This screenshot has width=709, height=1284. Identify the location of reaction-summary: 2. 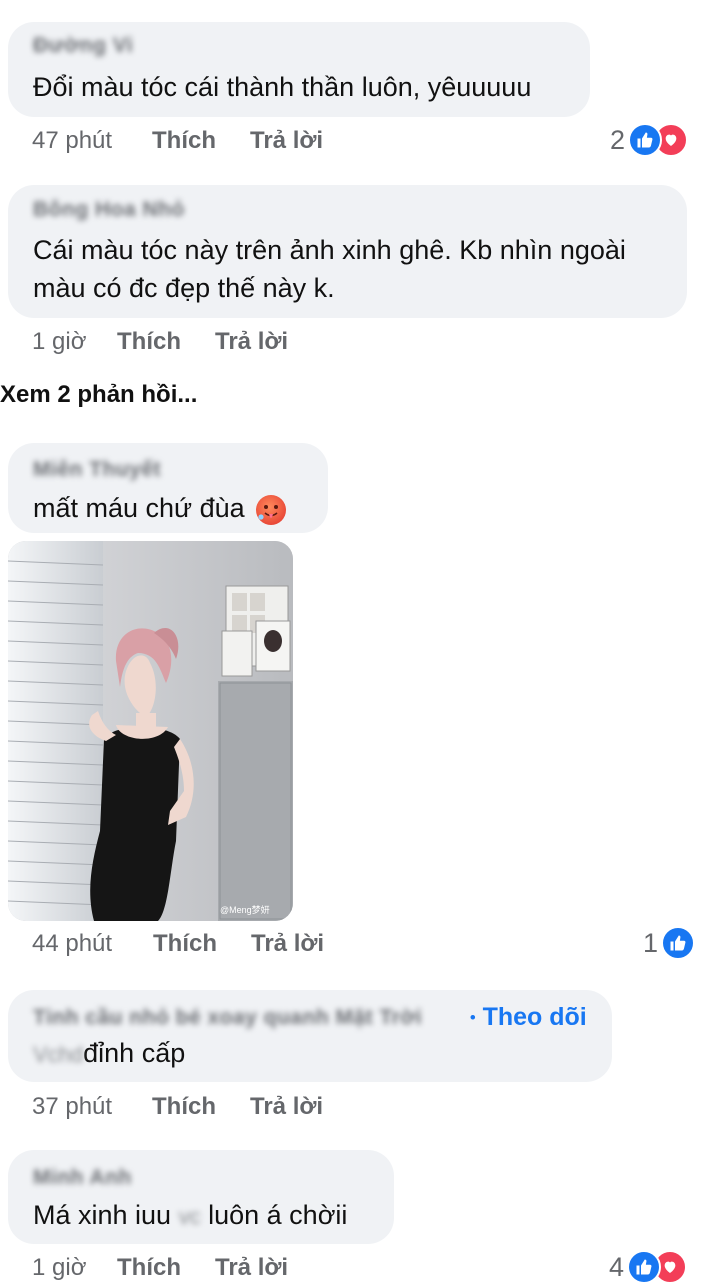
(649, 140).